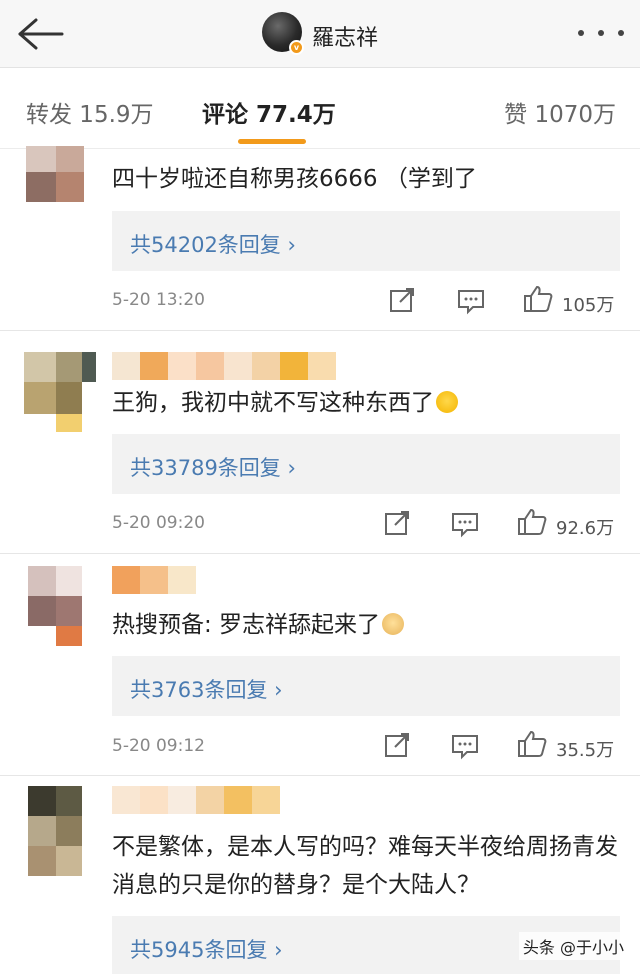 Image resolution: width=640 pixels, height=974 pixels. I want to click on top-navigation-bar: v 羅志祥, so click(320, 34).